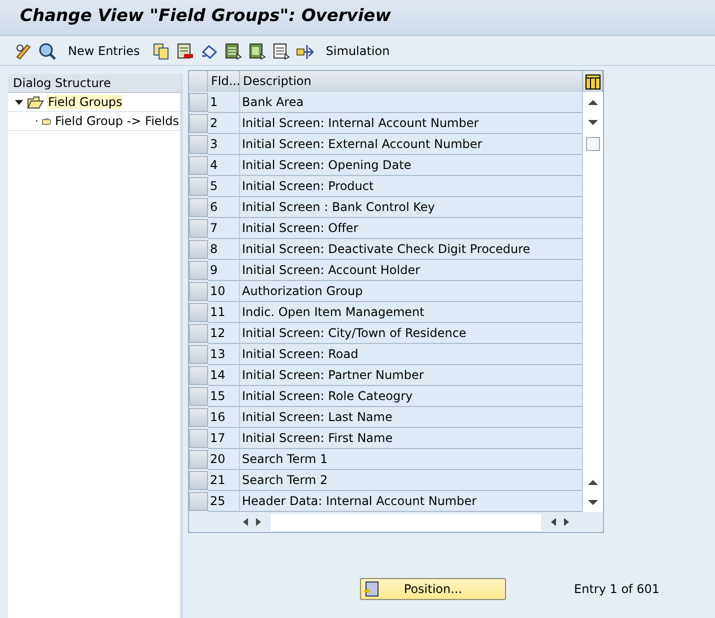 This screenshot has height=618, width=715. What do you see at coordinates (617, 589) in the screenshot?
I see `entry-counter: Entry 1 of 601` at bounding box center [617, 589].